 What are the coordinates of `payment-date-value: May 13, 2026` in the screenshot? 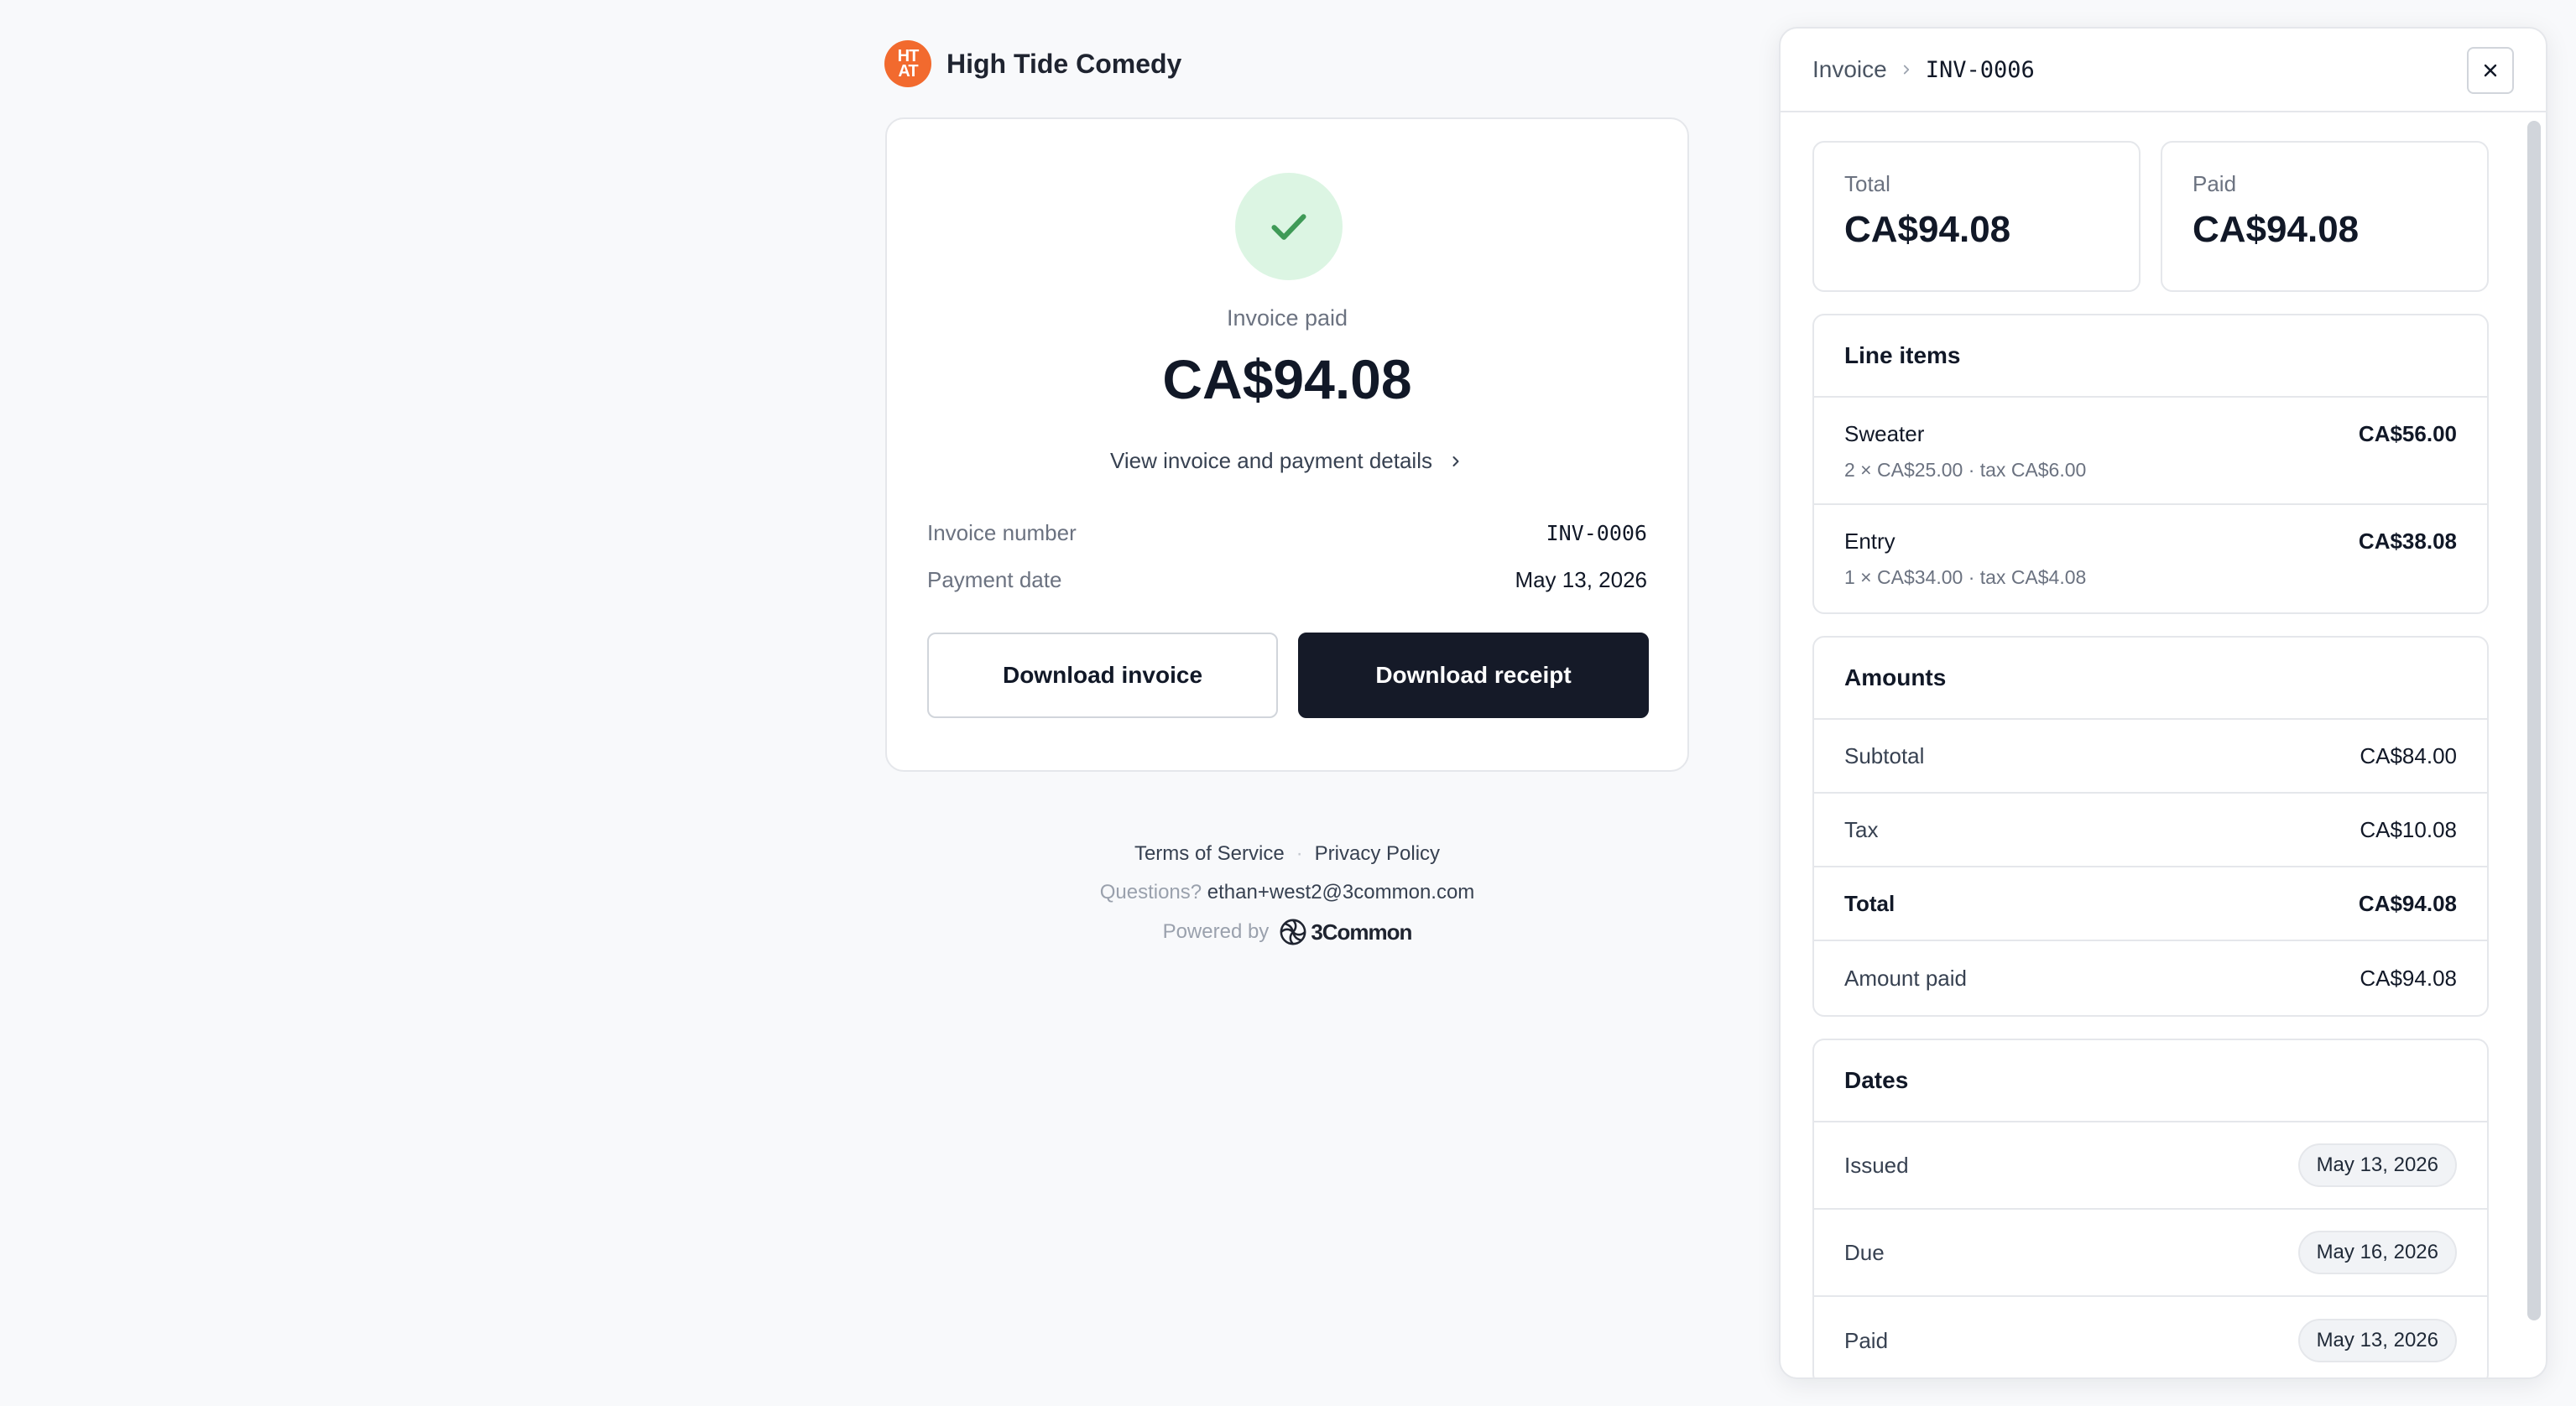 It's located at (1581, 579).